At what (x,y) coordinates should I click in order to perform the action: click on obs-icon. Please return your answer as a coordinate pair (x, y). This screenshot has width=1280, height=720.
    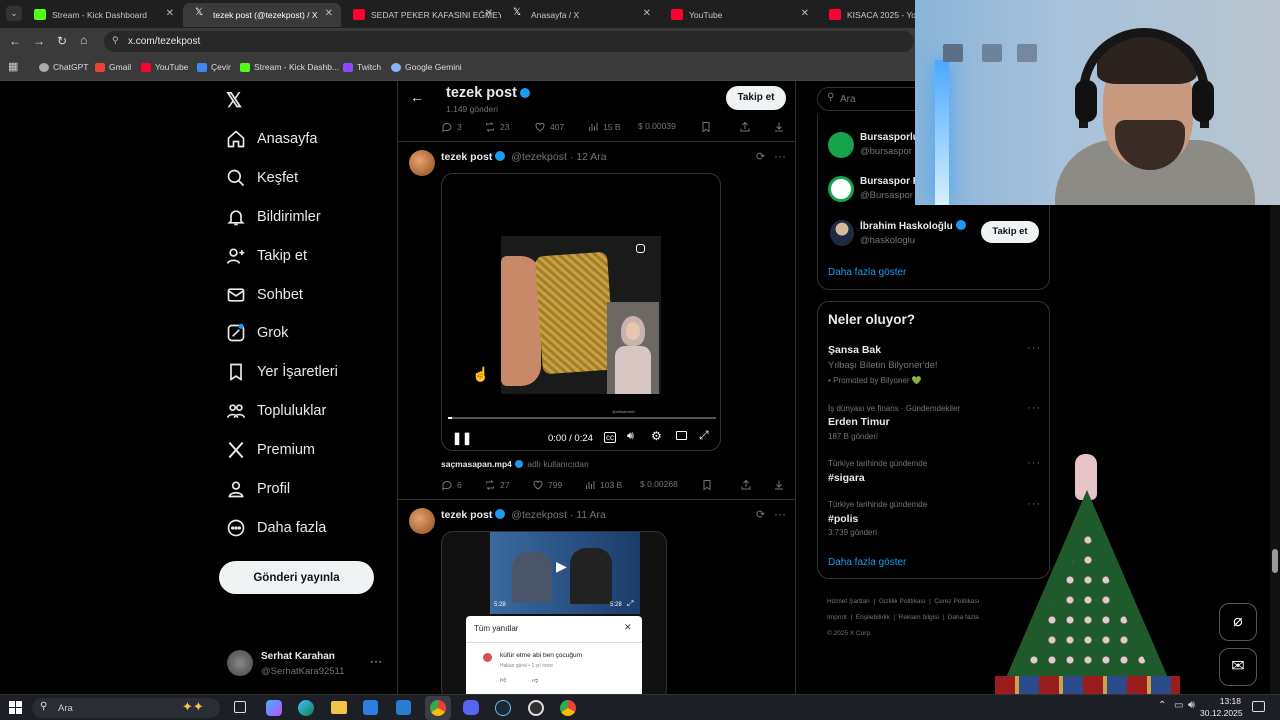
    Looking at the image, I should click on (536, 708).